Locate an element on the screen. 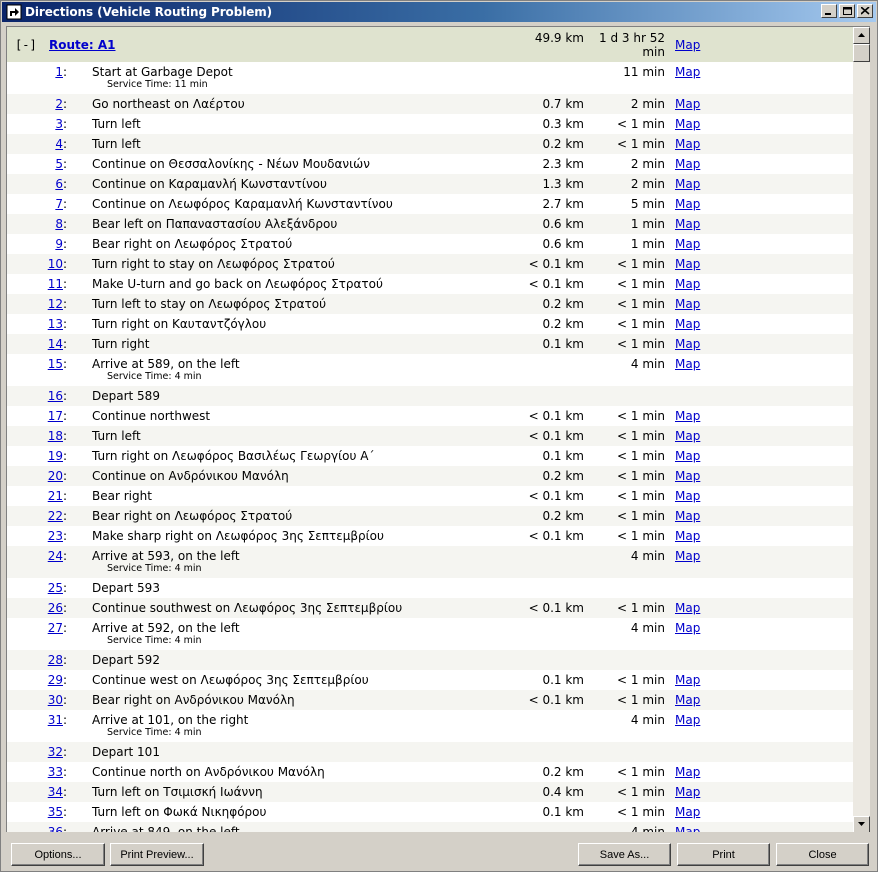  direction-step-row: 4: Turn left 0.2 km < 1 min Map is located at coordinates (430, 144).